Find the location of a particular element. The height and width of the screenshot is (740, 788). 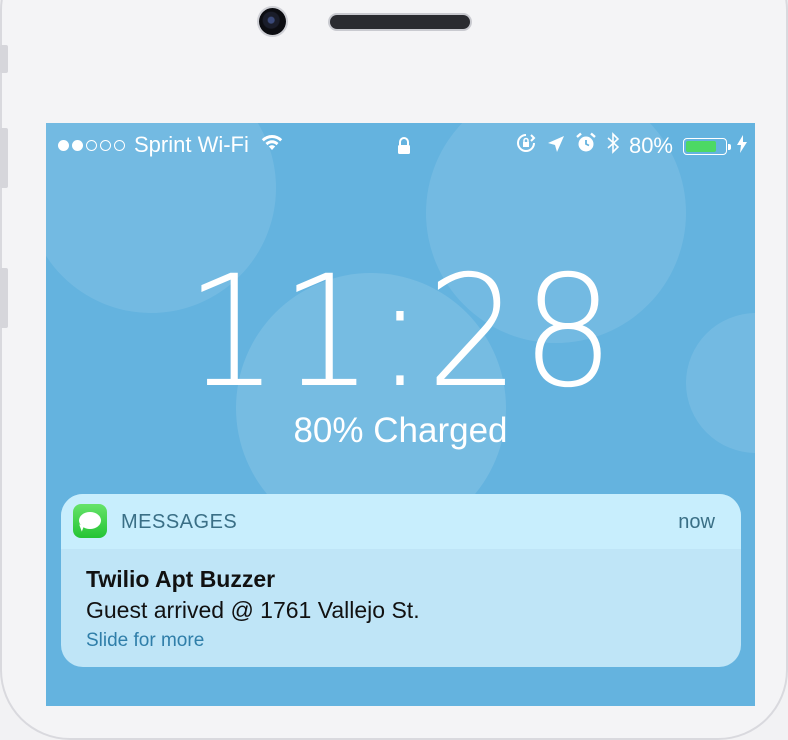

notification-body: Guest arrived @ 1761 Vallejo St. is located at coordinates (253, 610).